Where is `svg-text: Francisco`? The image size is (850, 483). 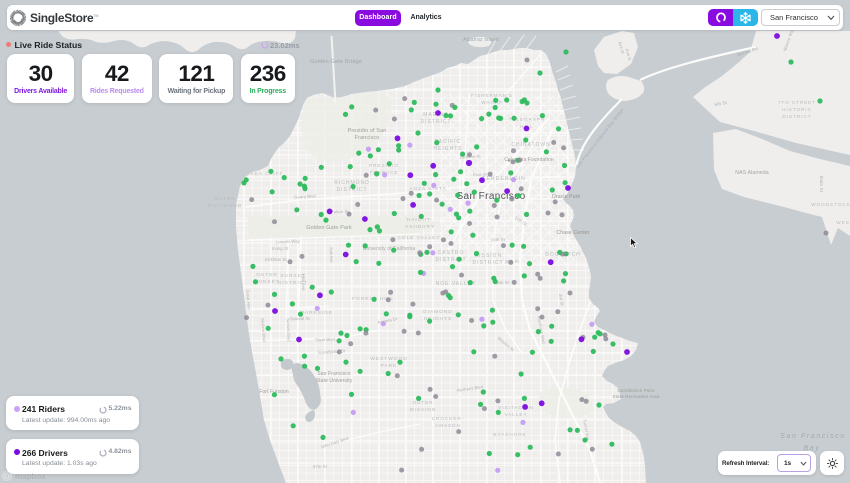 svg-text: Francisco is located at coordinates (367, 138).